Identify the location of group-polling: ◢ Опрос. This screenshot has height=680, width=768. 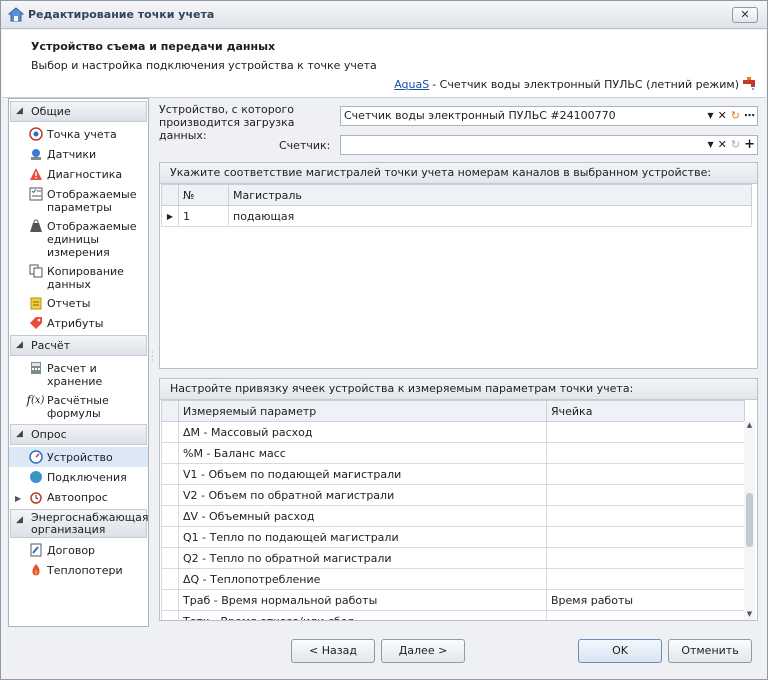
(78, 434).